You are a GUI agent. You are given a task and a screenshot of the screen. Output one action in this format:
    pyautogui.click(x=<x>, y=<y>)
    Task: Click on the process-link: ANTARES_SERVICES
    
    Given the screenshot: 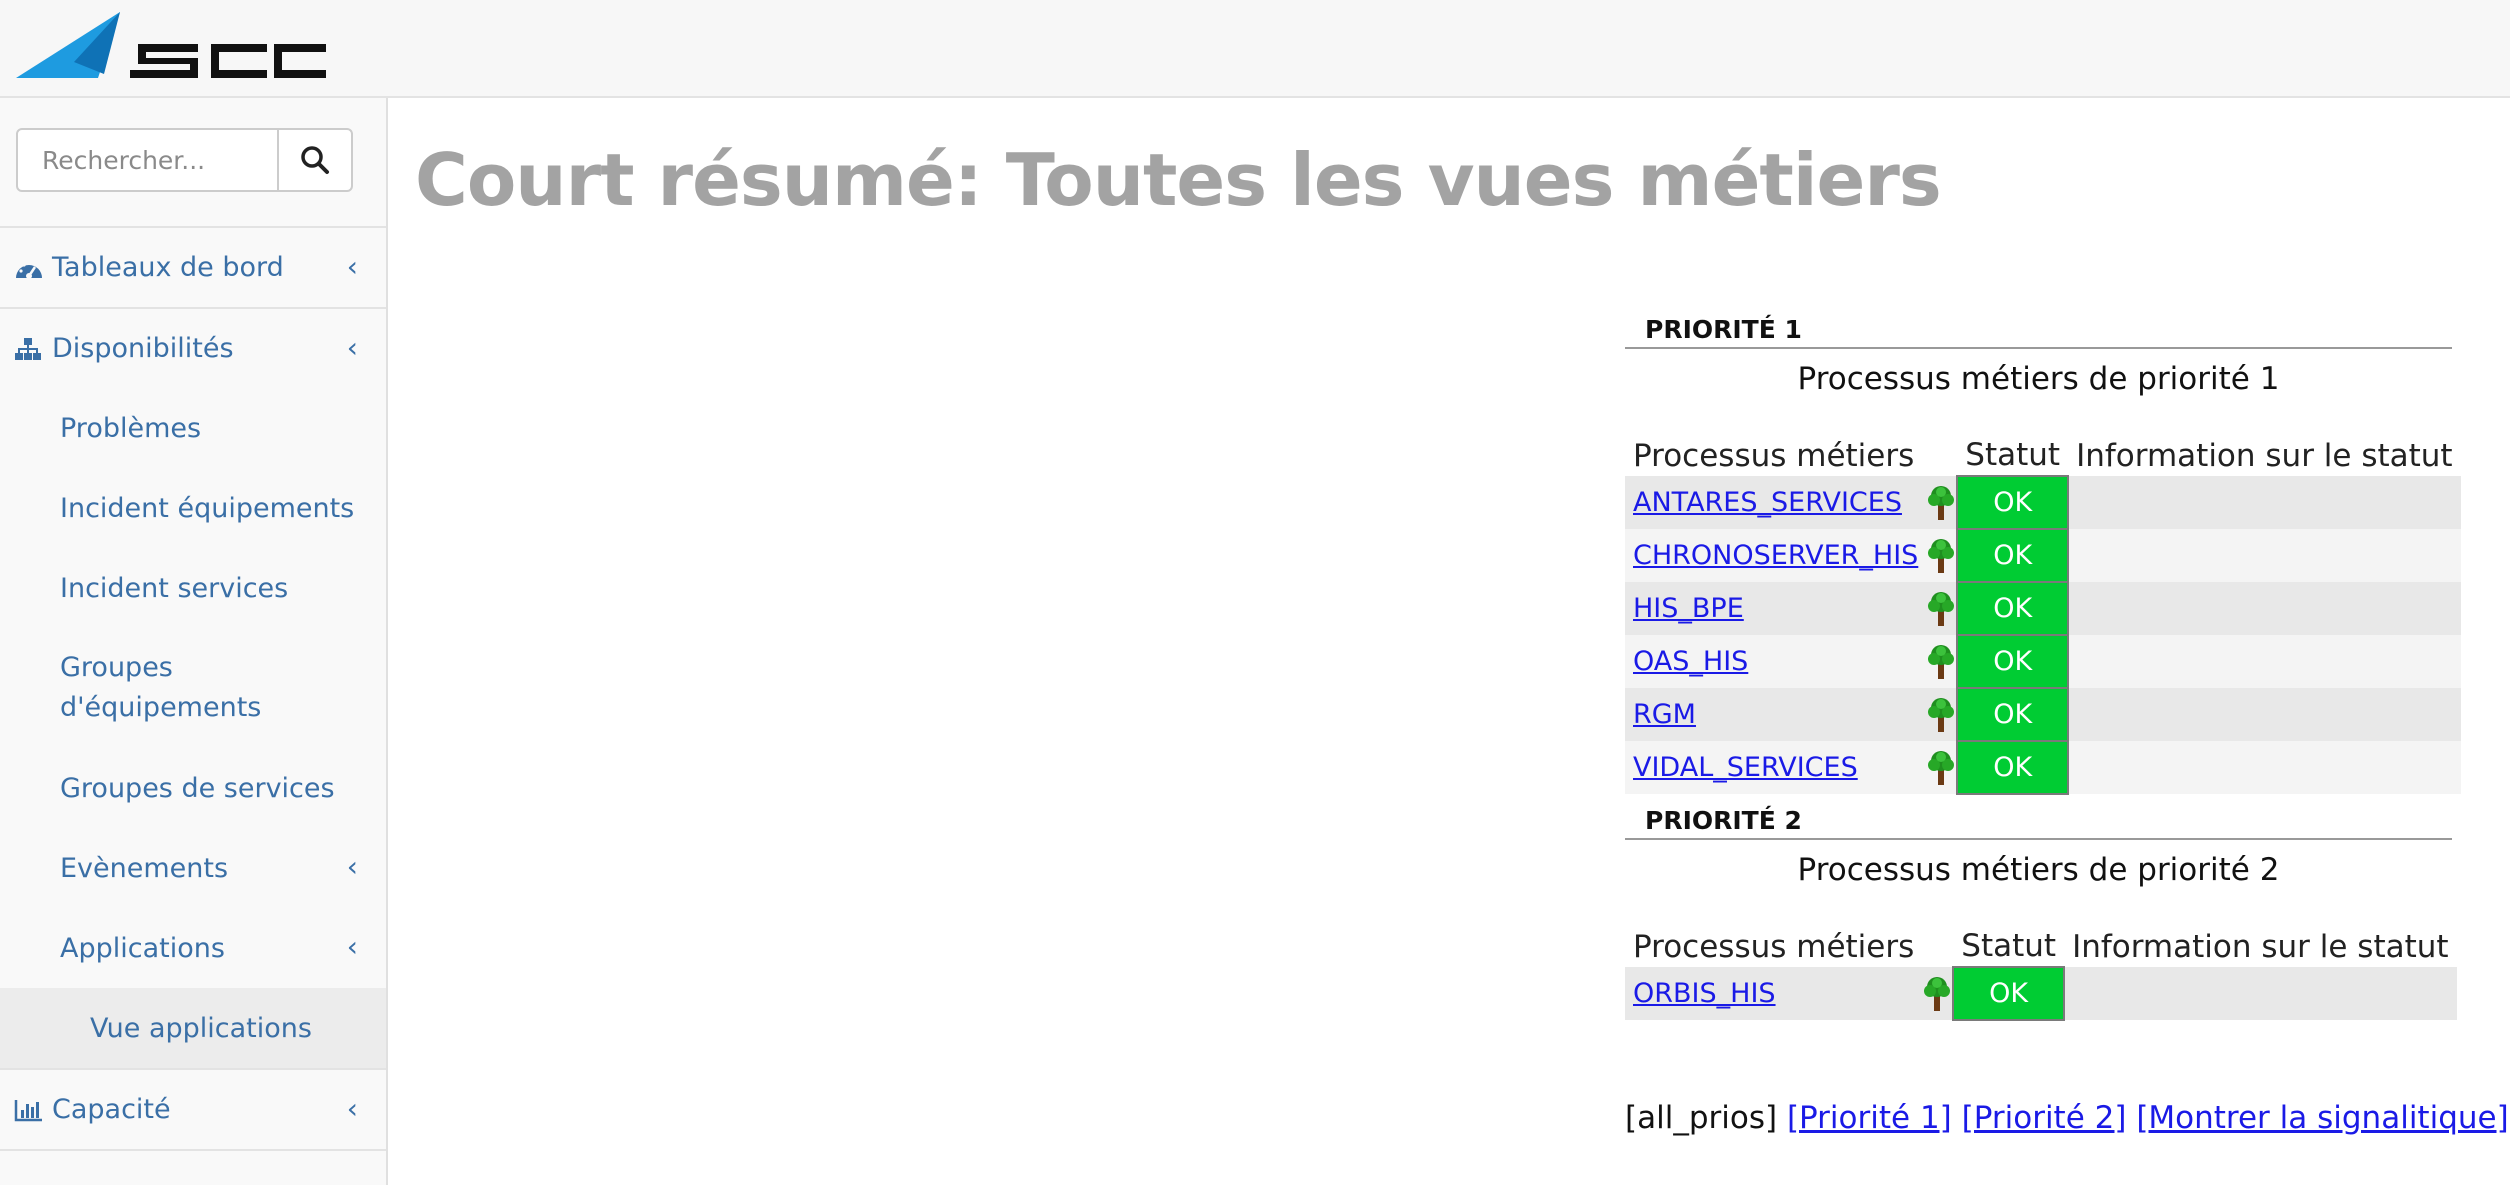 What is the action you would take?
    pyautogui.click(x=1767, y=502)
    